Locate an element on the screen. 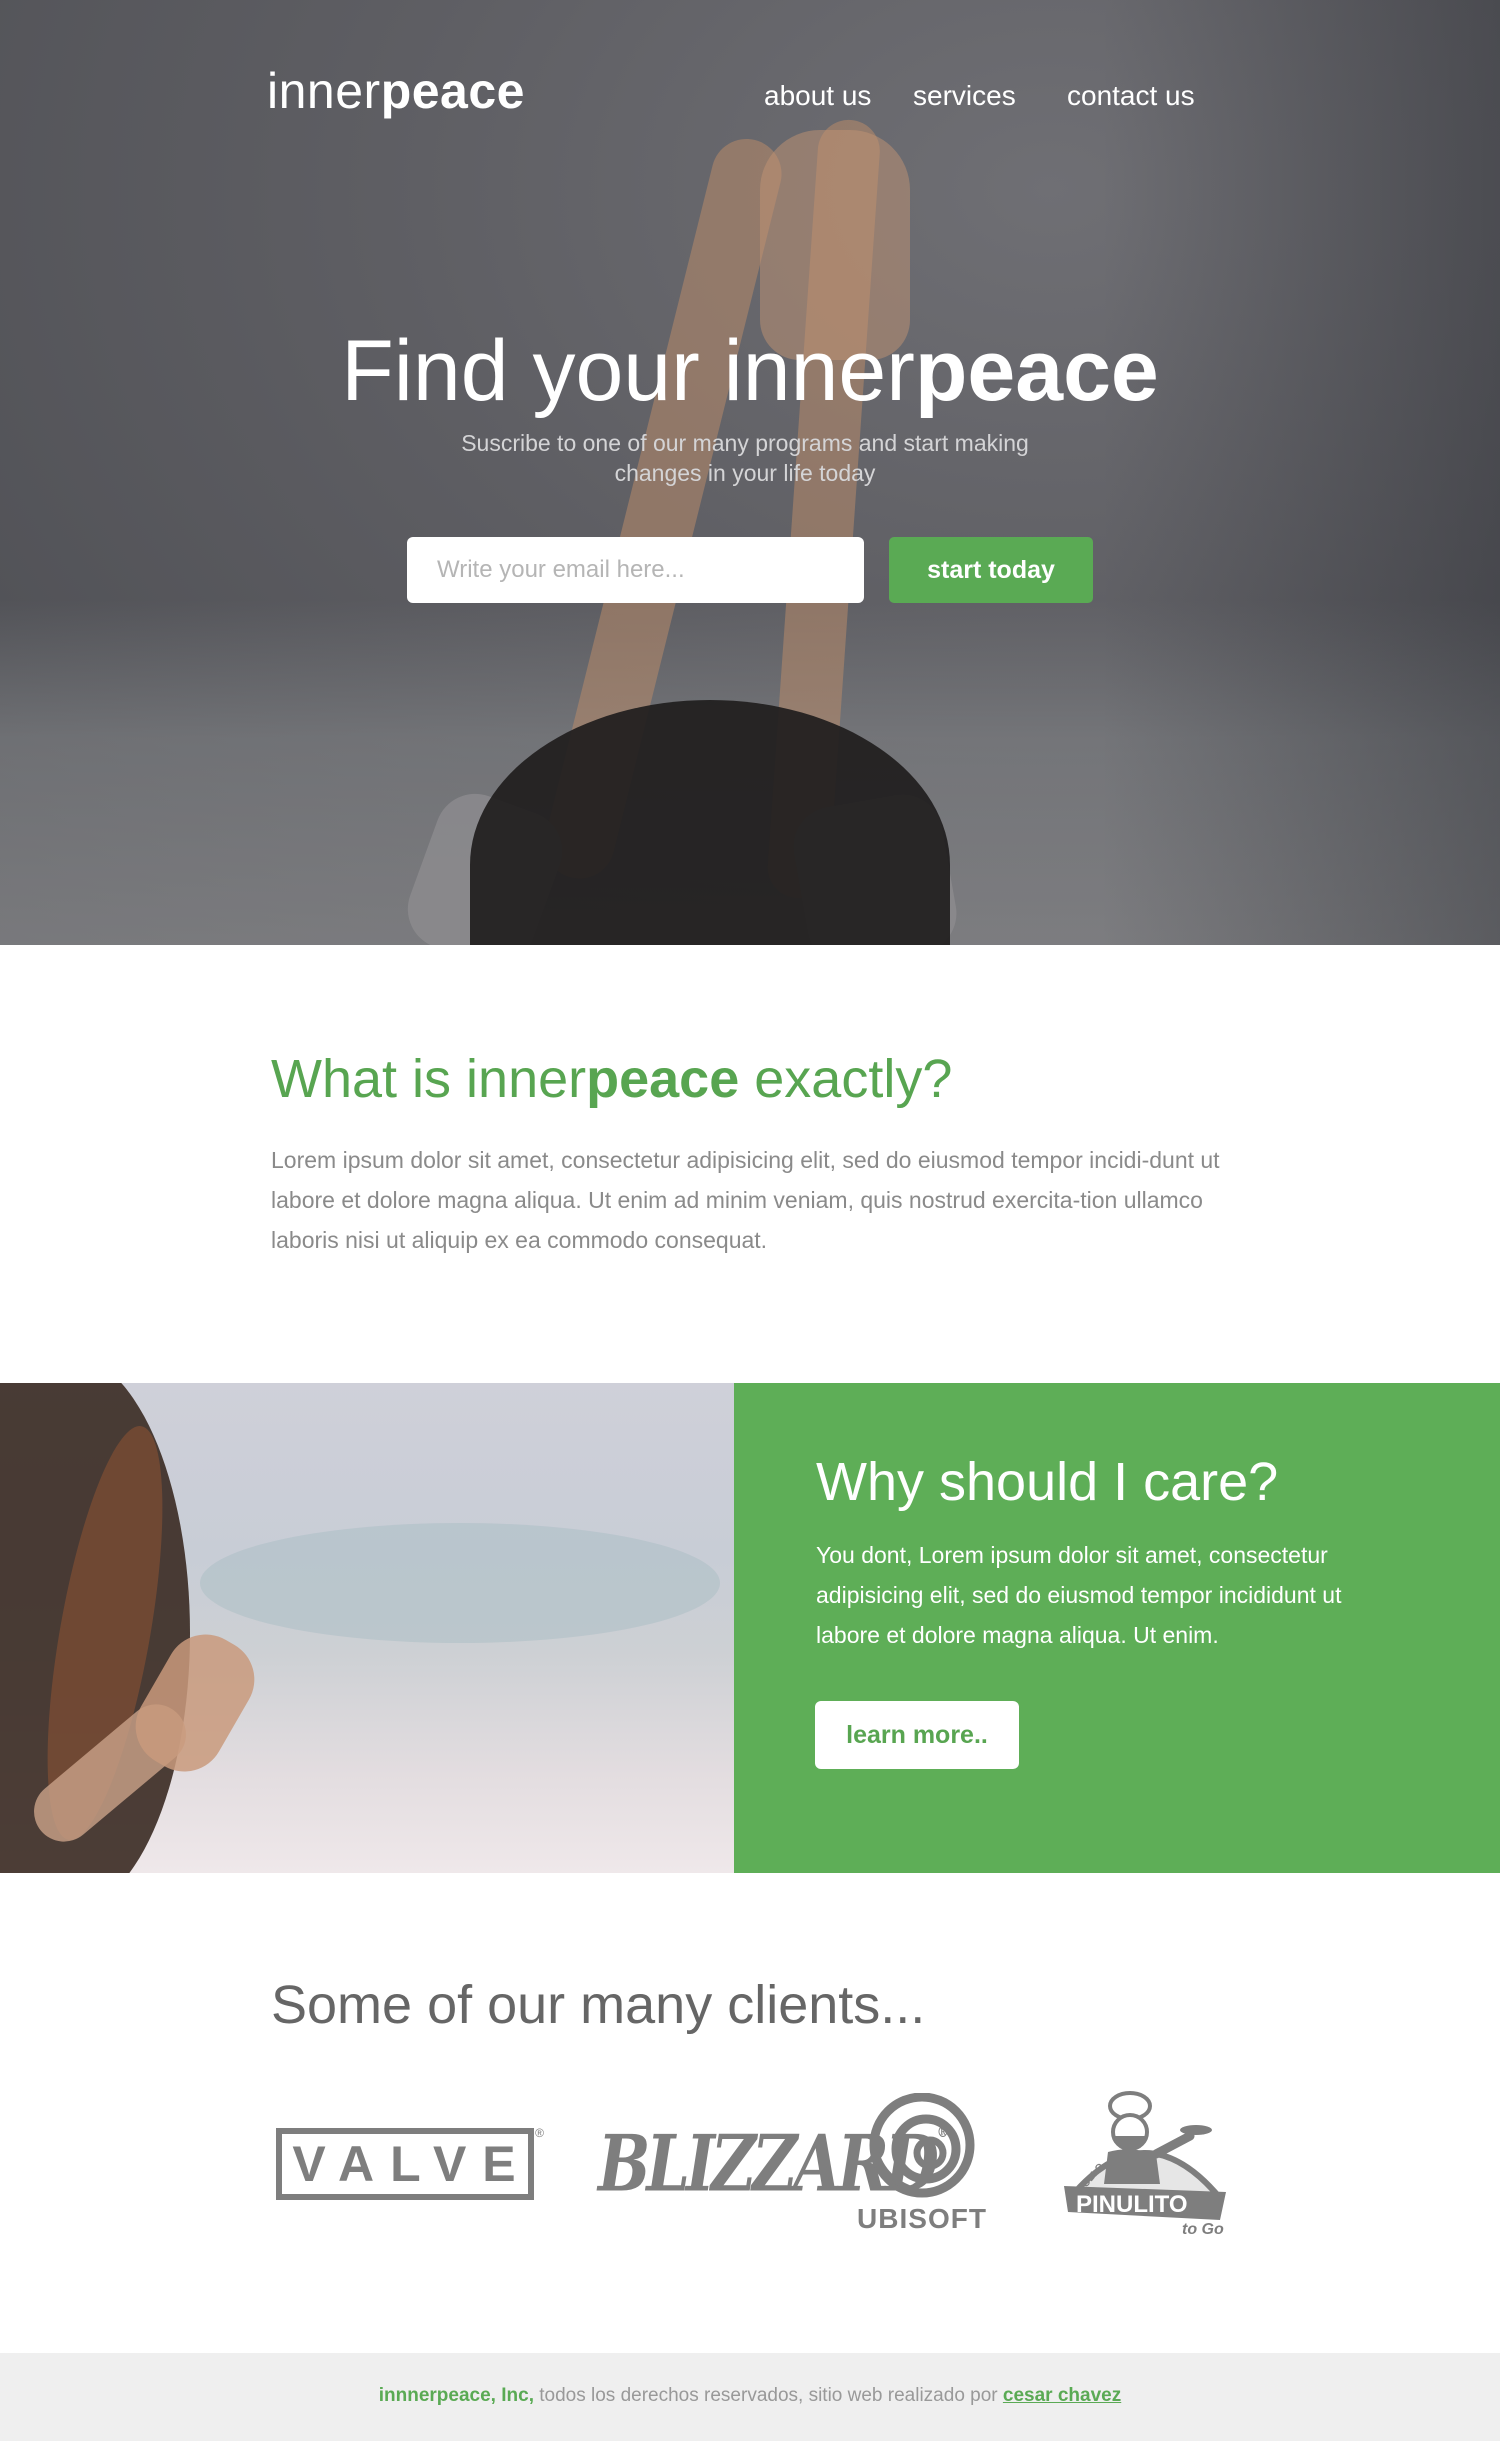  nav-about-us: about us is located at coordinates (817, 96).